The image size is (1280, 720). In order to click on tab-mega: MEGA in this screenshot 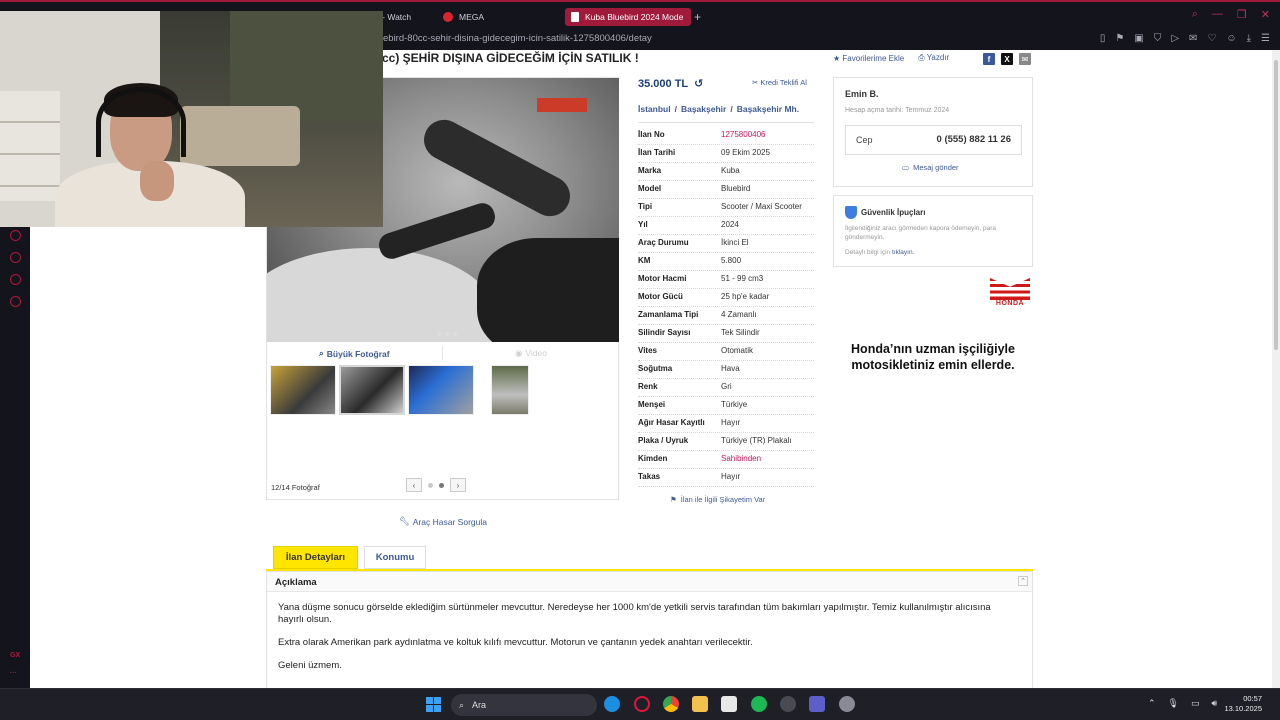, I will do `click(463, 17)`.